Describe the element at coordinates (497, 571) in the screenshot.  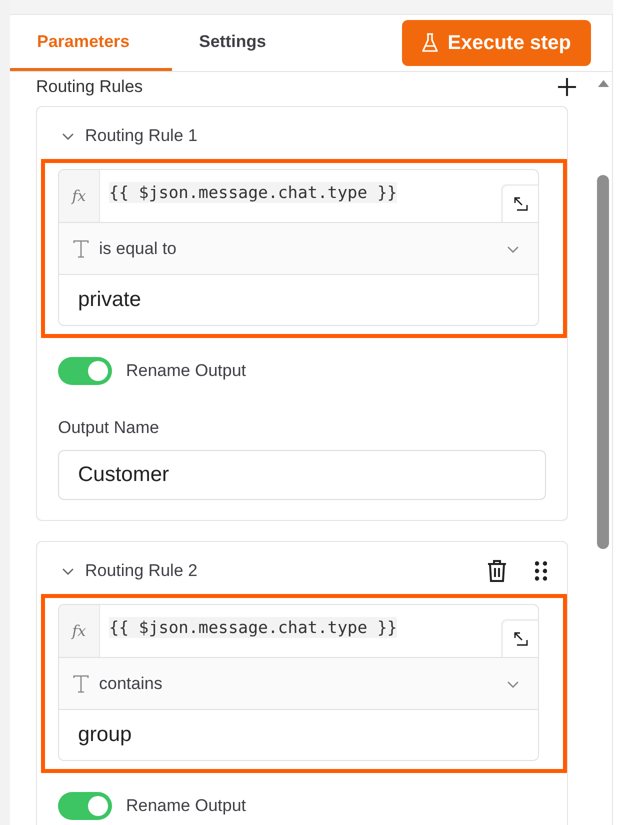
I see `trash-icon` at that location.